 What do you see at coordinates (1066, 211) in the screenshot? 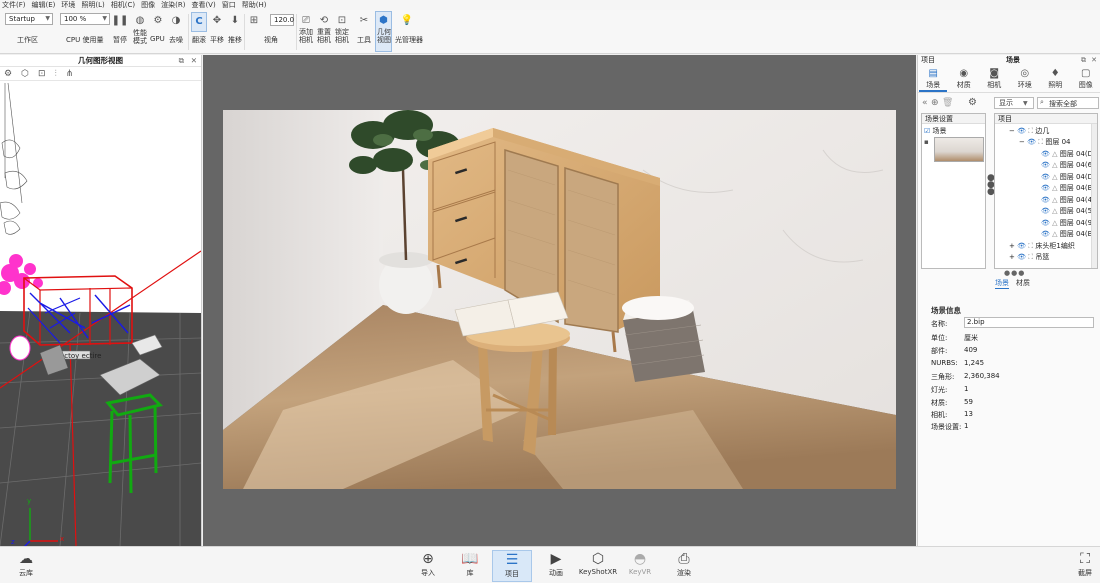
I see `tree-item: 👁 △ 图层 04(5` at bounding box center [1066, 211].